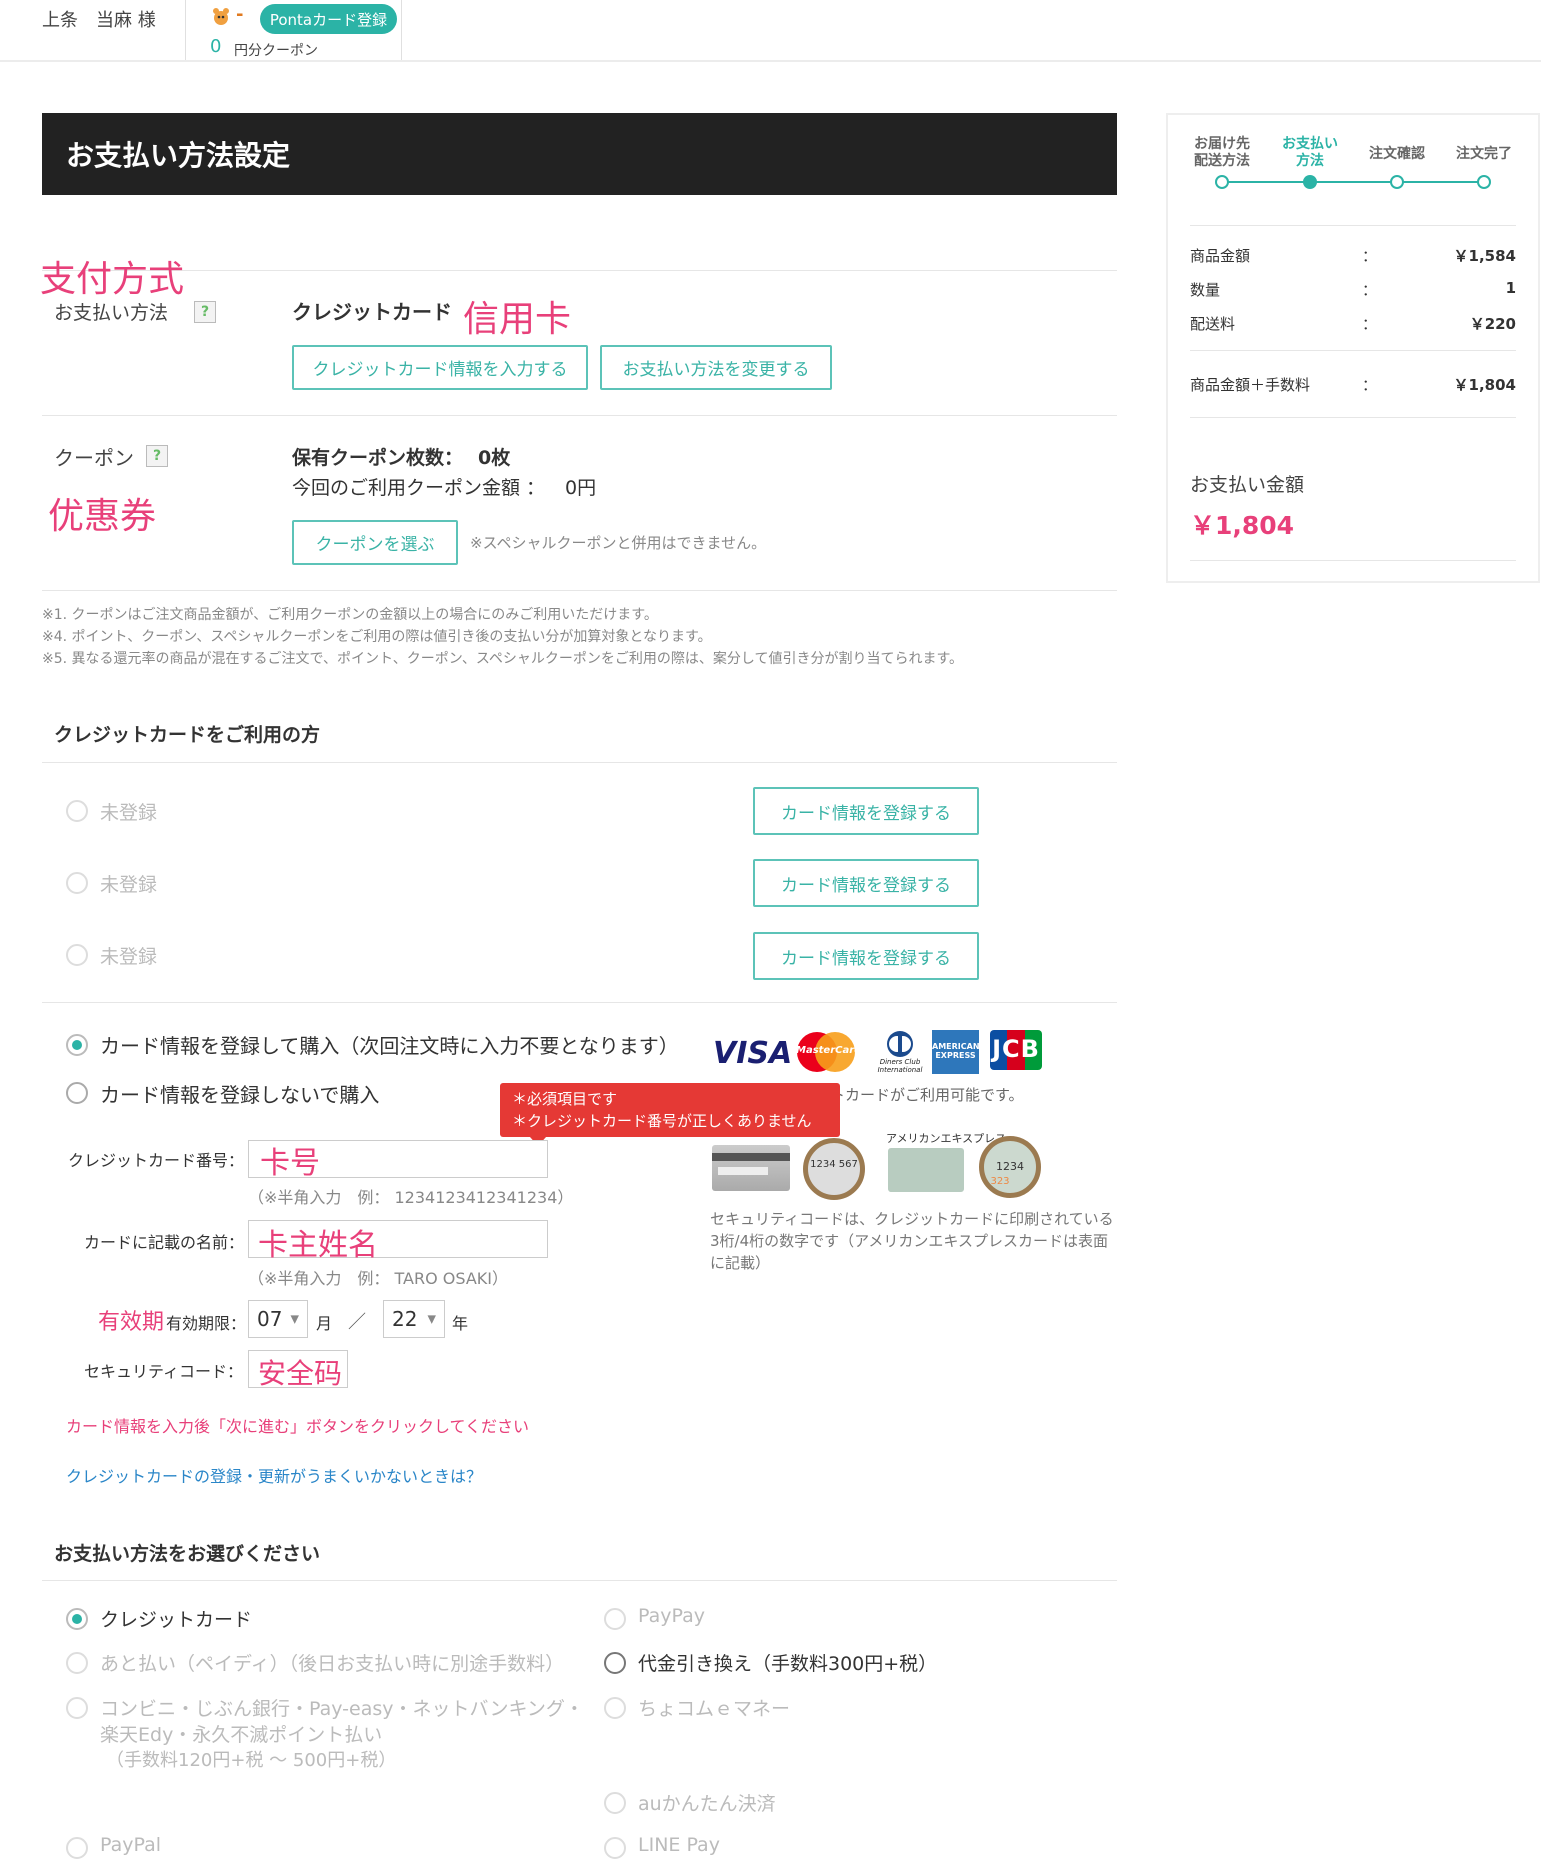  What do you see at coordinates (77, 1848) in the screenshot?
I see `method-radio-paypal` at bounding box center [77, 1848].